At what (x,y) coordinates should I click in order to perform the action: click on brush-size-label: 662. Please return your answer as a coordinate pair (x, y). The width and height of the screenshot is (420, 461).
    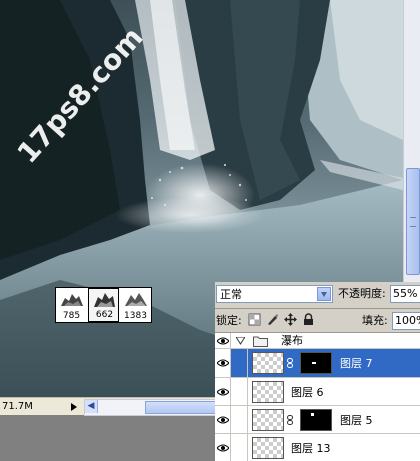
    Looking at the image, I should click on (104, 315).